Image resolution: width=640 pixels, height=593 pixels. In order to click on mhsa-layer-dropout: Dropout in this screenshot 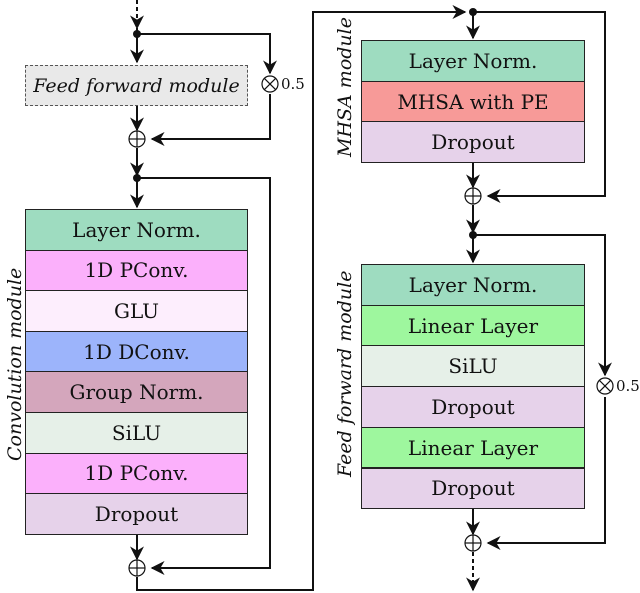, I will do `click(473, 142)`.